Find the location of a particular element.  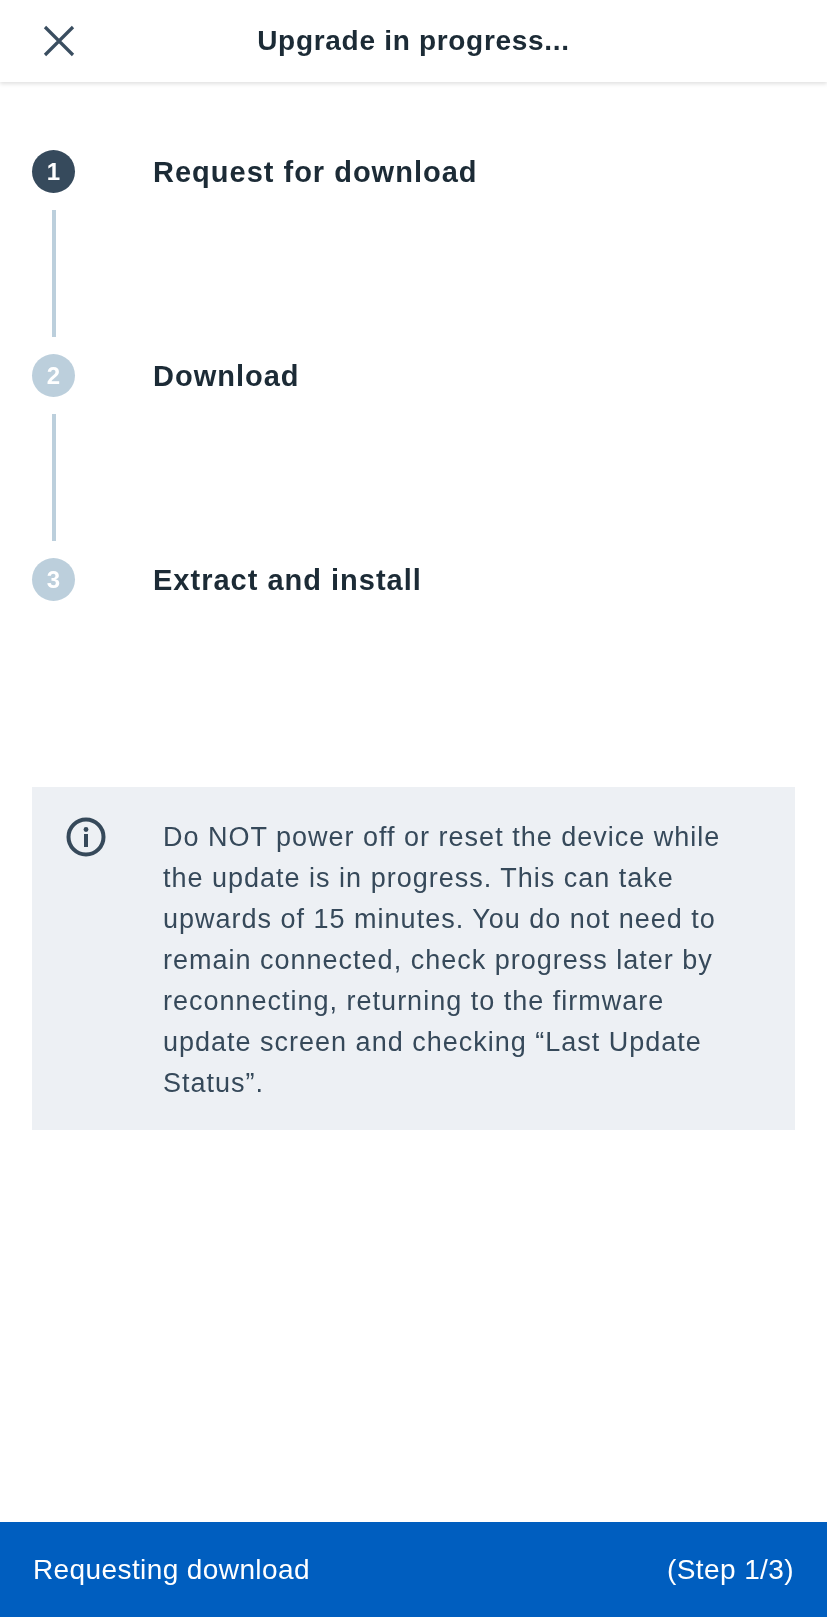

step-counter: (Step 1/3) is located at coordinates (730, 1569).